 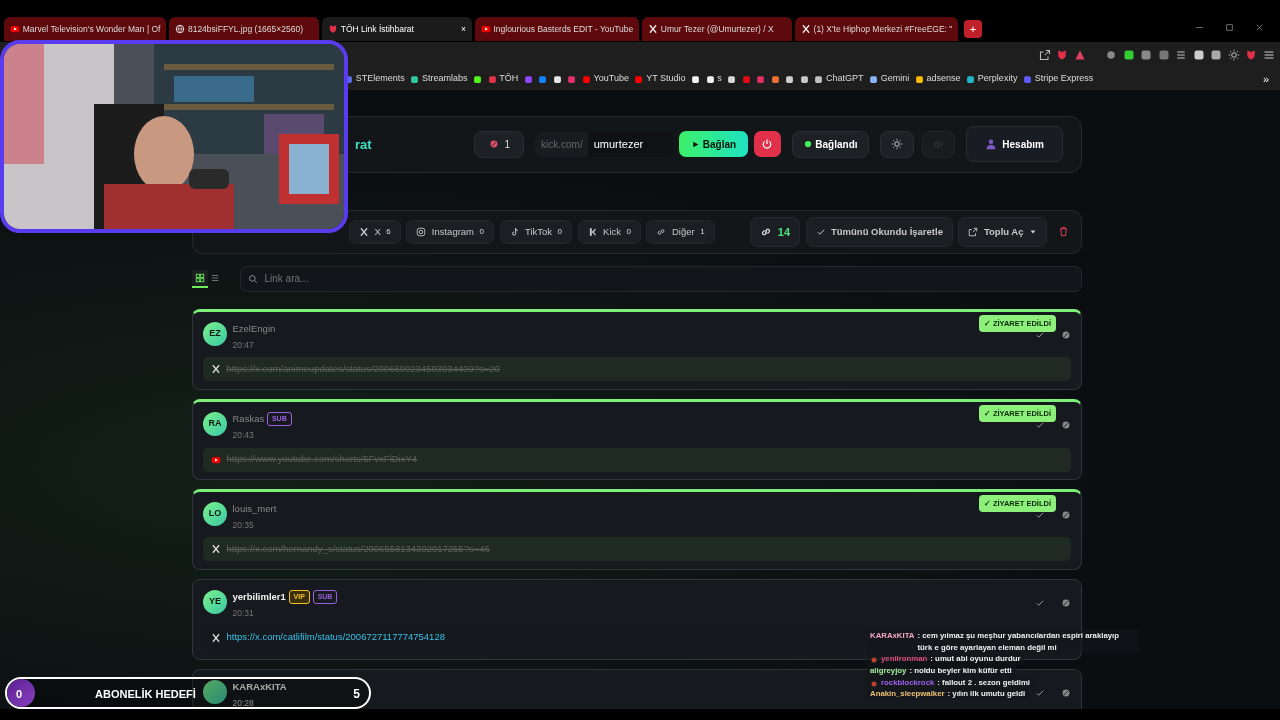 What do you see at coordinates (660, 79) in the screenshot?
I see `bookmark: YT Studio` at bounding box center [660, 79].